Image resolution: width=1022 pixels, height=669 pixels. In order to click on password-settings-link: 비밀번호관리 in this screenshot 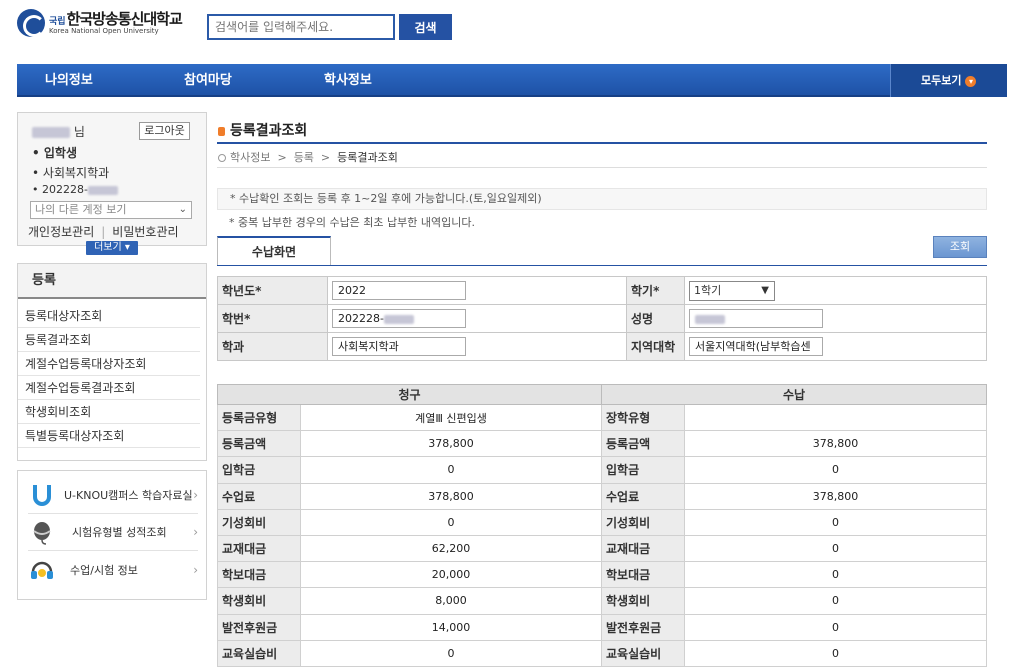, I will do `click(145, 232)`.